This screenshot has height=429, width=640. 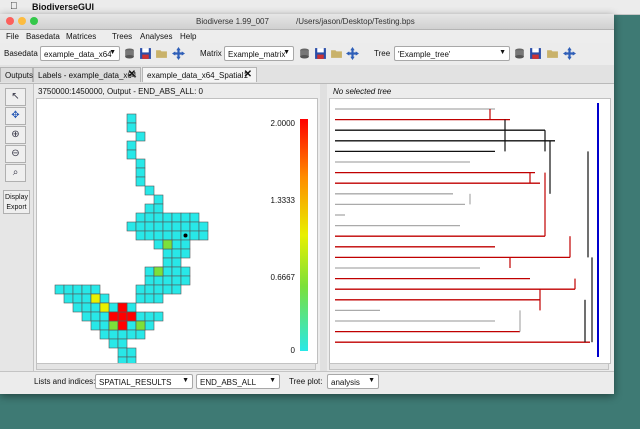 I want to click on app-name: BiodiverseGUI, so click(x=63, y=7).